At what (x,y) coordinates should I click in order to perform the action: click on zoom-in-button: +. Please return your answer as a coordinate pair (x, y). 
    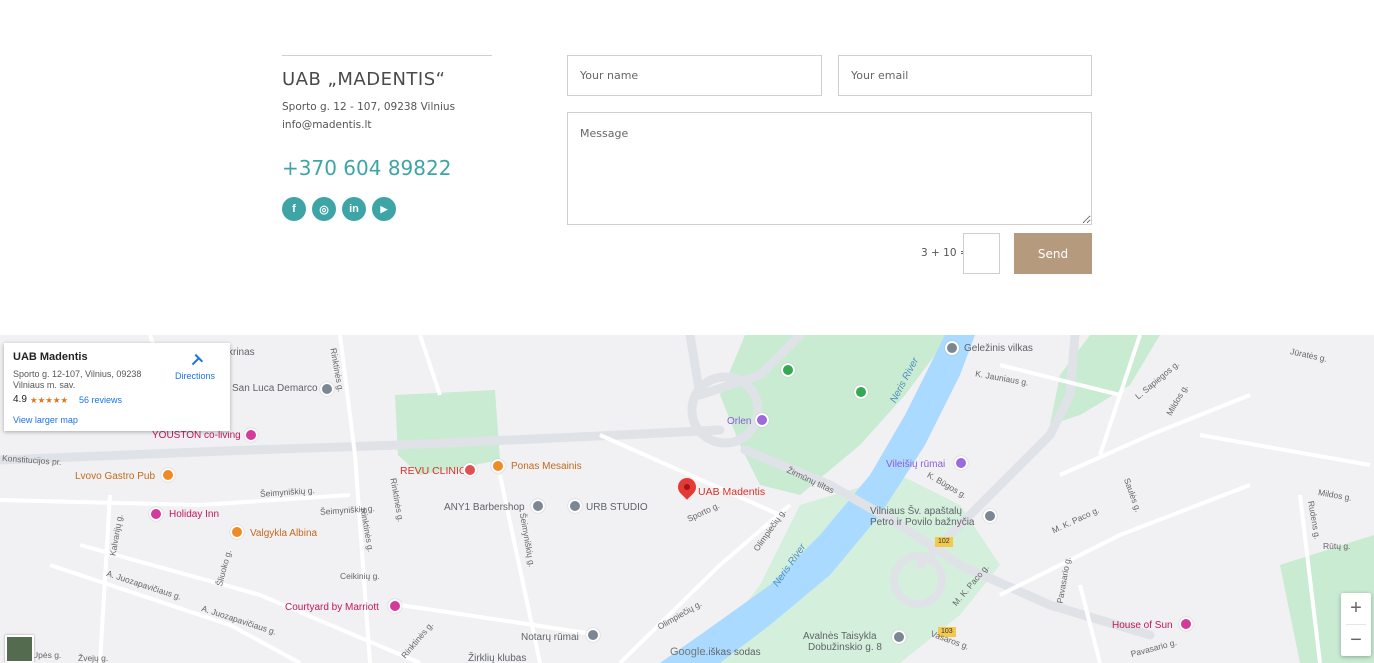
    Looking at the image, I should click on (1356, 608).